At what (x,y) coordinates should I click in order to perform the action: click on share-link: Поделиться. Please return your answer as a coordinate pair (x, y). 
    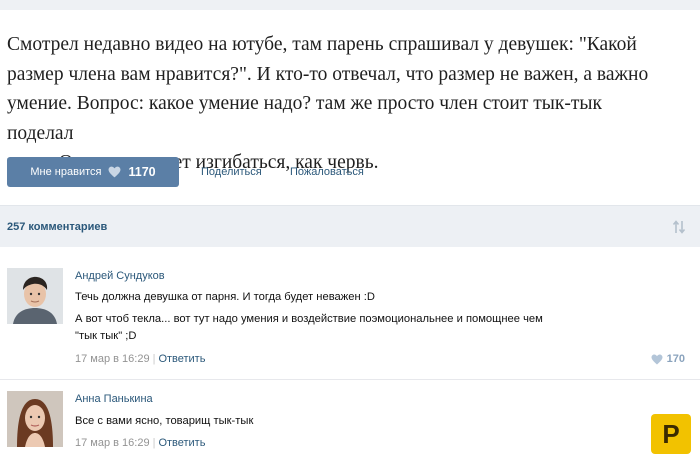
    Looking at the image, I should click on (231, 172).